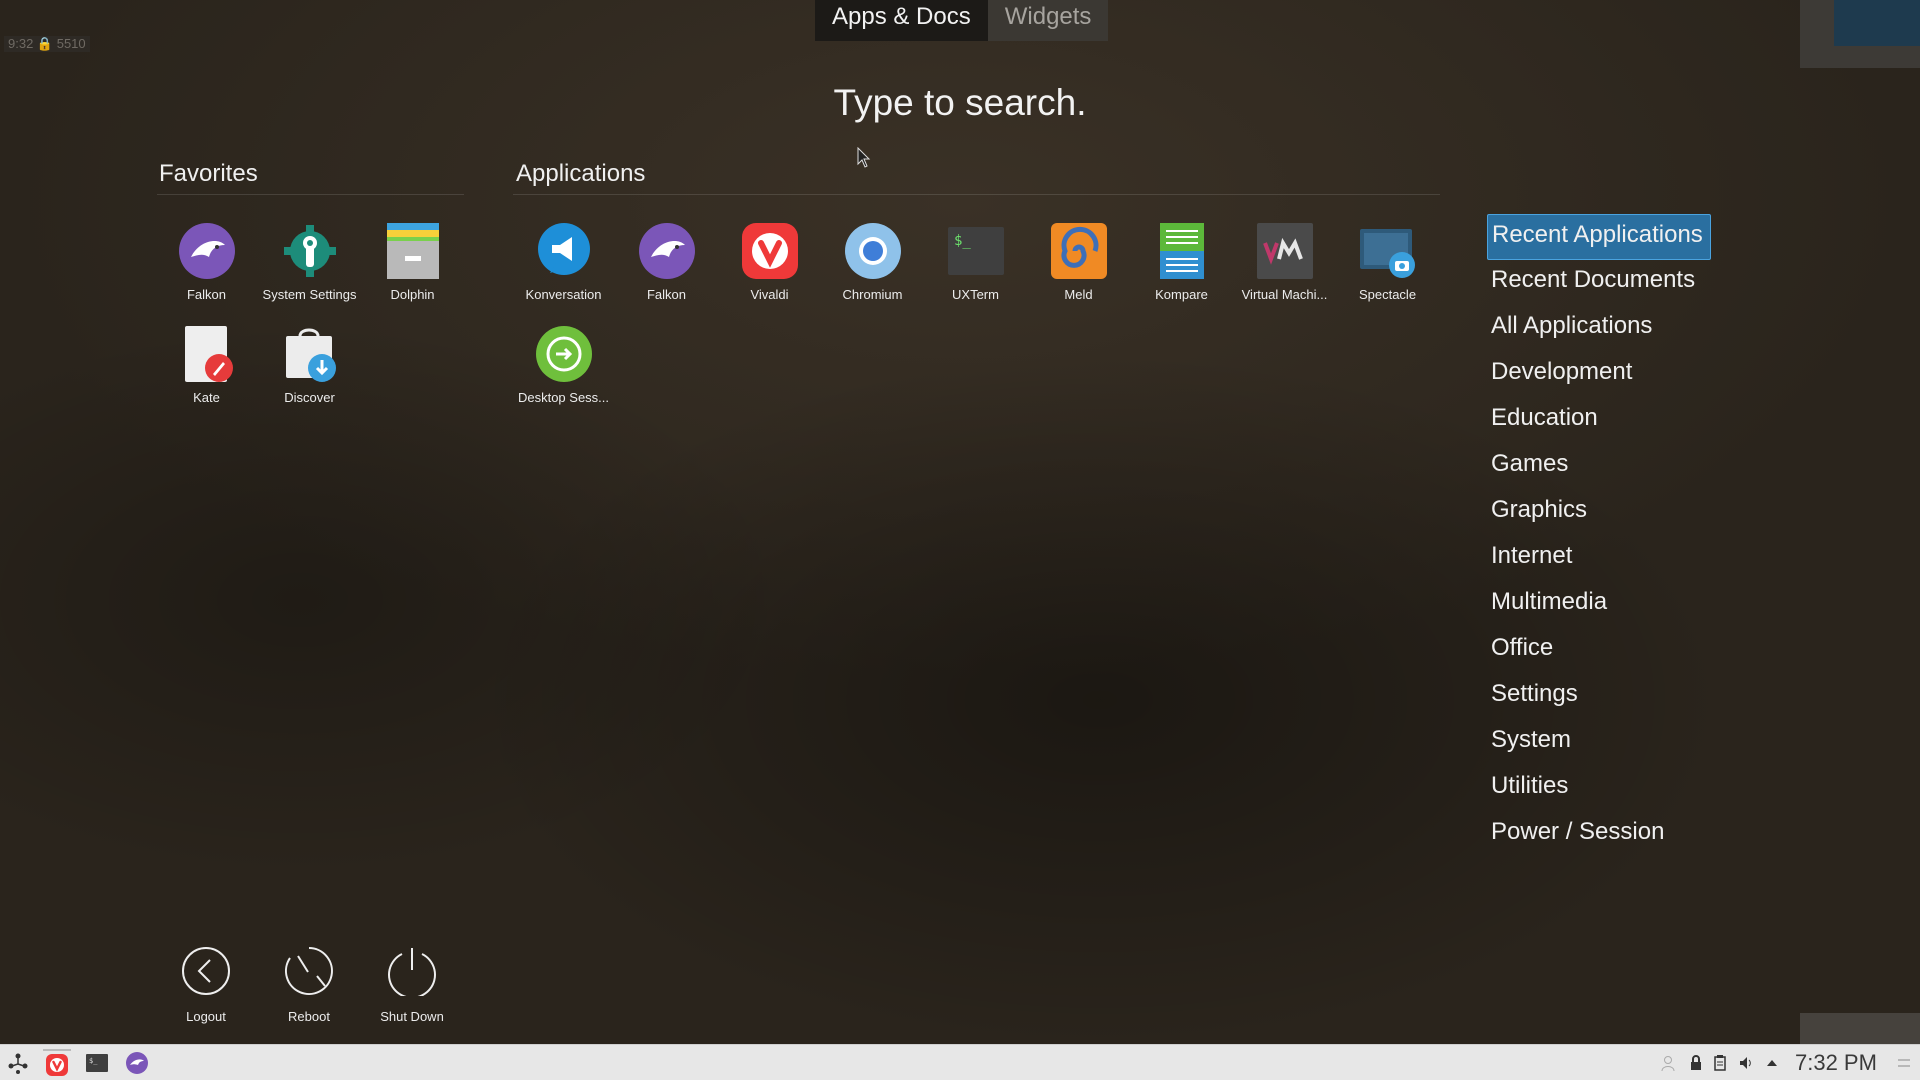 This screenshot has width=1920, height=1080. Describe the element at coordinates (412, 294) in the screenshot. I see `tile-label: Dolphin` at that location.